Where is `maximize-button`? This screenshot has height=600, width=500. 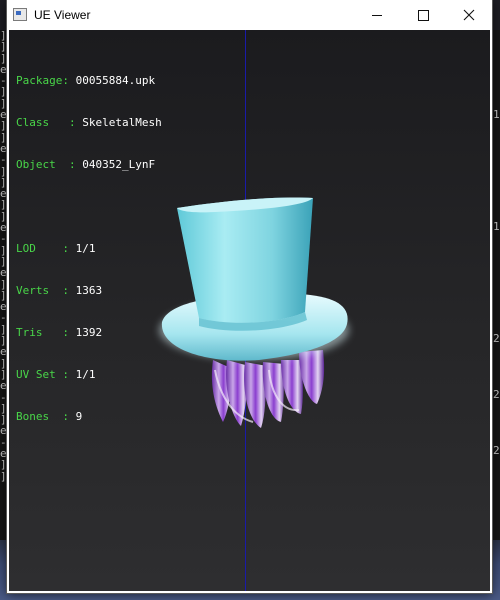 maximize-button is located at coordinates (423, 15).